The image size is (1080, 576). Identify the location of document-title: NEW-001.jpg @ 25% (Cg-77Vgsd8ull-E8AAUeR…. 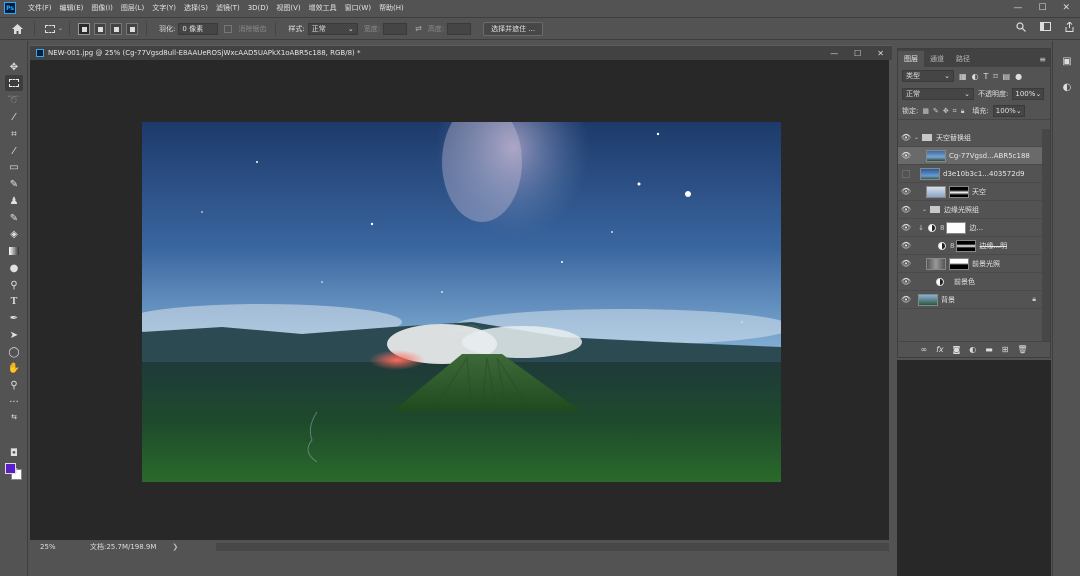
(204, 53).